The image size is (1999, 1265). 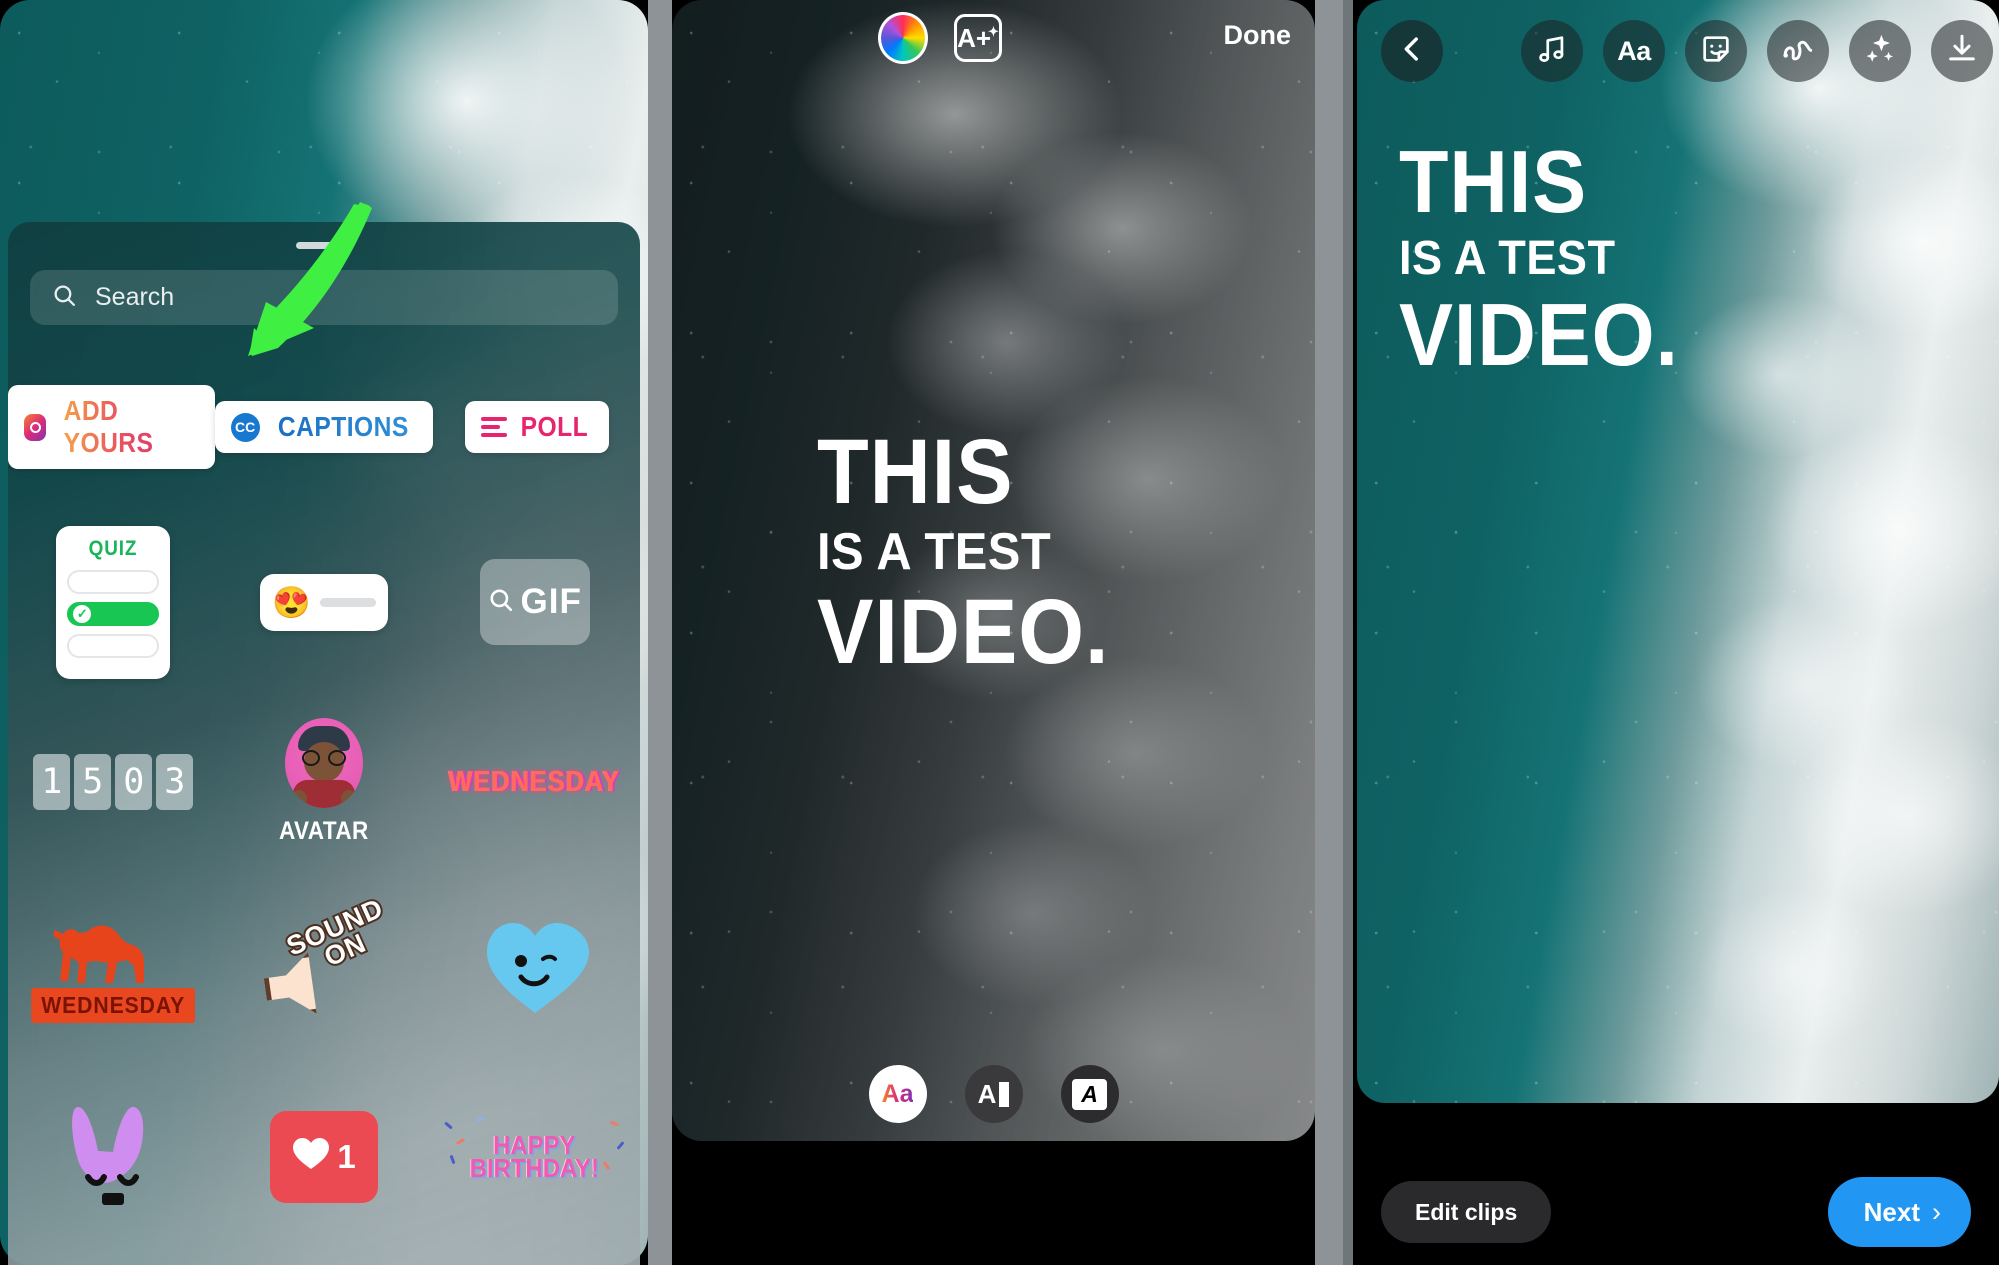 What do you see at coordinates (52, 782) in the screenshot?
I see `countdown-digit: 1` at bounding box center [52, 782].